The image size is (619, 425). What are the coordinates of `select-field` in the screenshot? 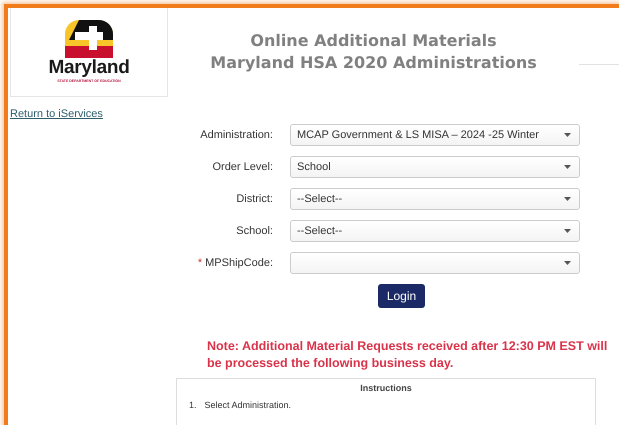 It's located at (435, 263).